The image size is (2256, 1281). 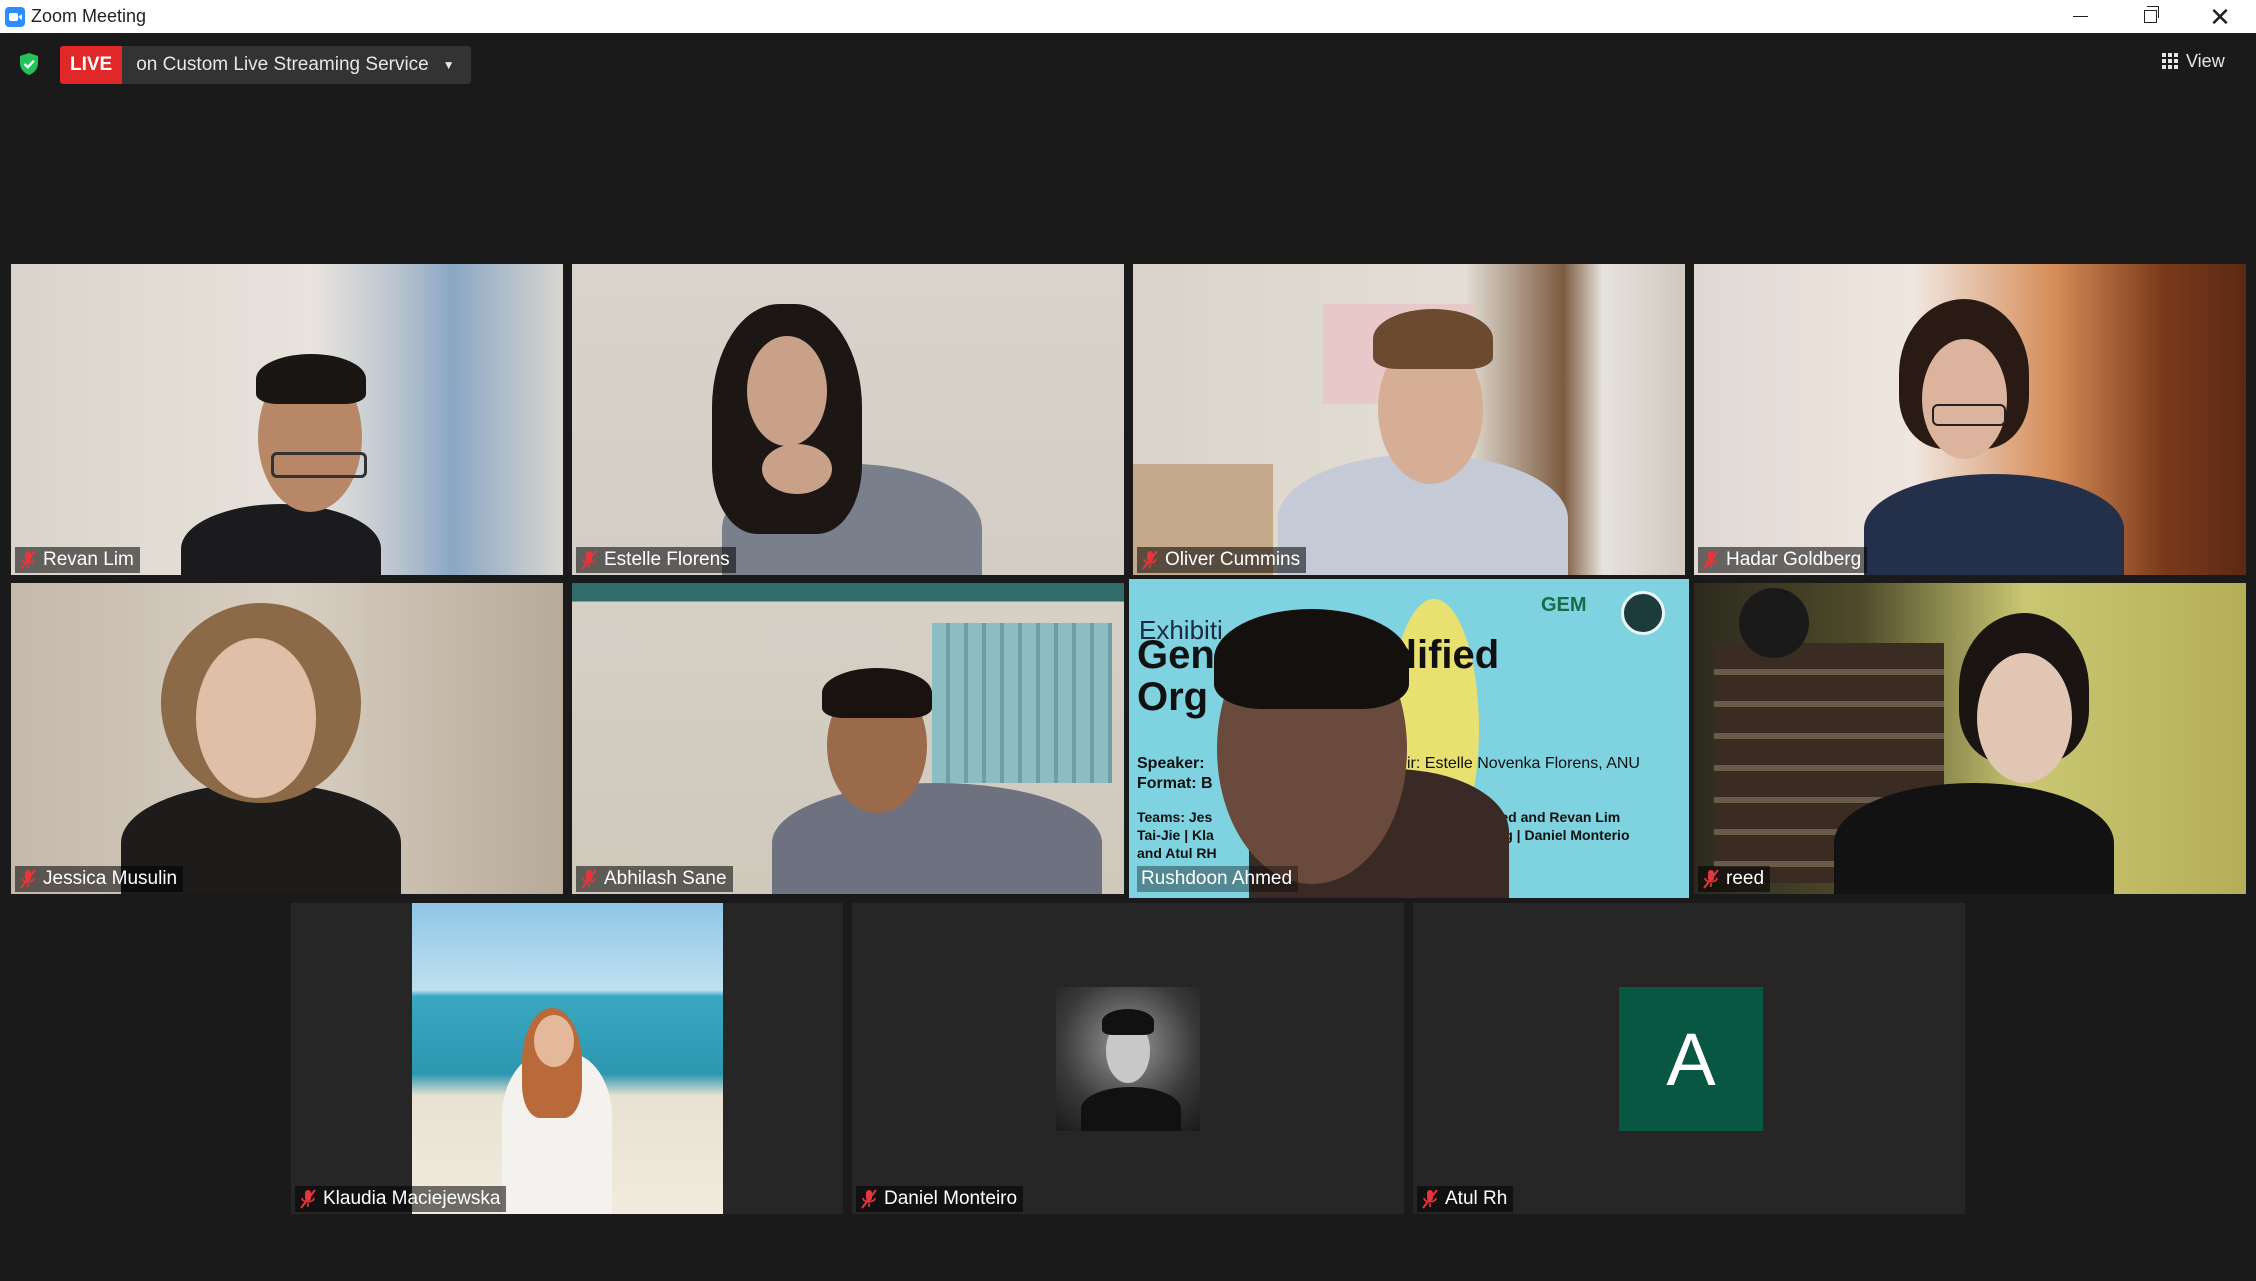 I want to click on video-tile: Hadar Goldberg, so click(x=1970, y=419).